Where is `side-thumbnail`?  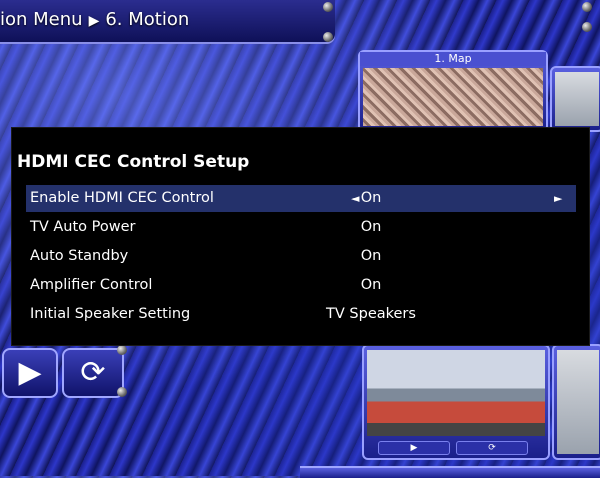
side-thumbnail is located at coordinates (576, 402).